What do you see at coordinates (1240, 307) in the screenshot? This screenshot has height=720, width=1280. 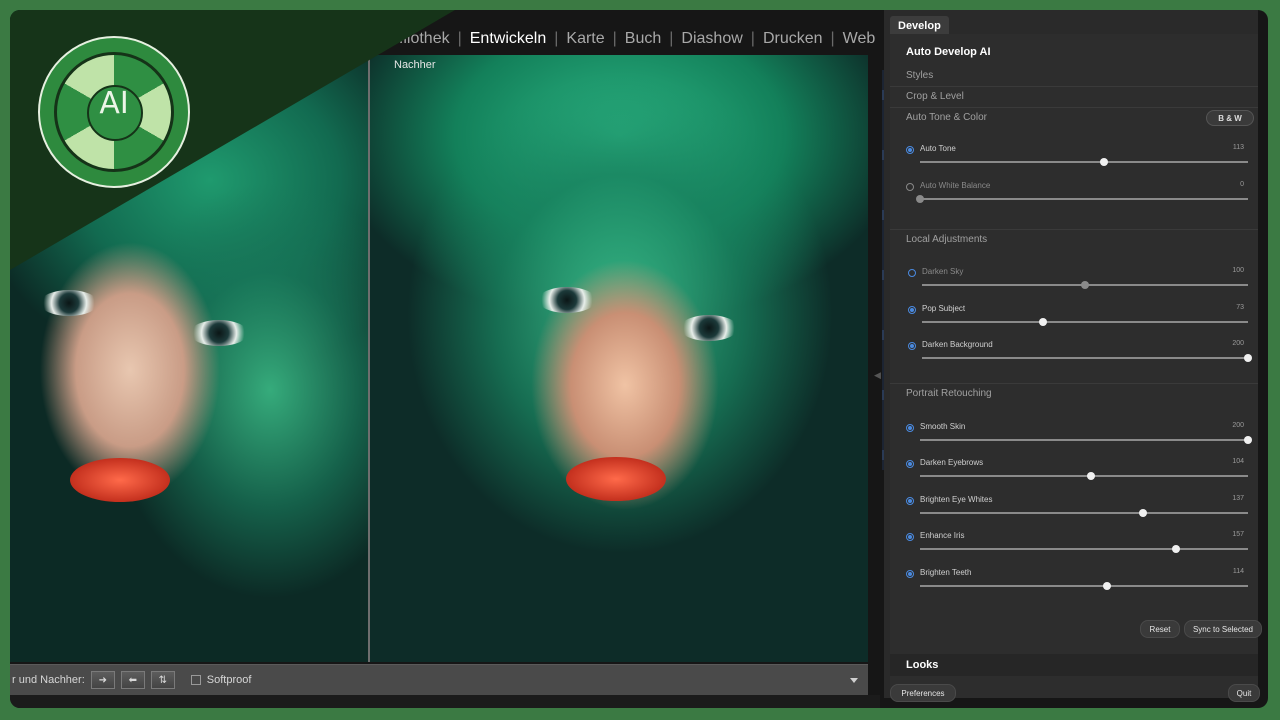 I see `pop-subject-value: 73` at bounding box center [1240, 307].